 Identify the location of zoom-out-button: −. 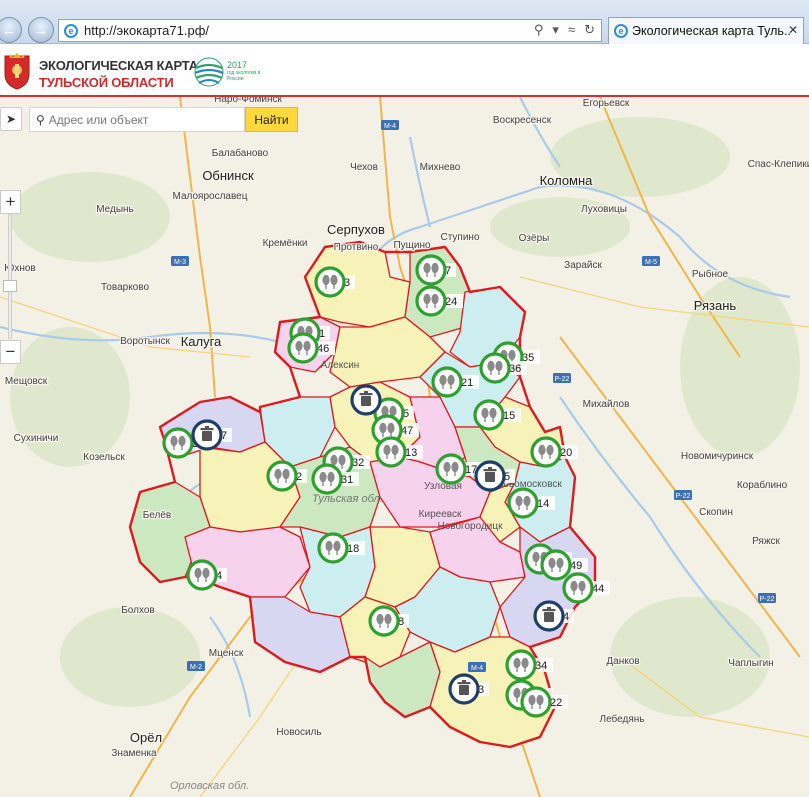
(10, 352).